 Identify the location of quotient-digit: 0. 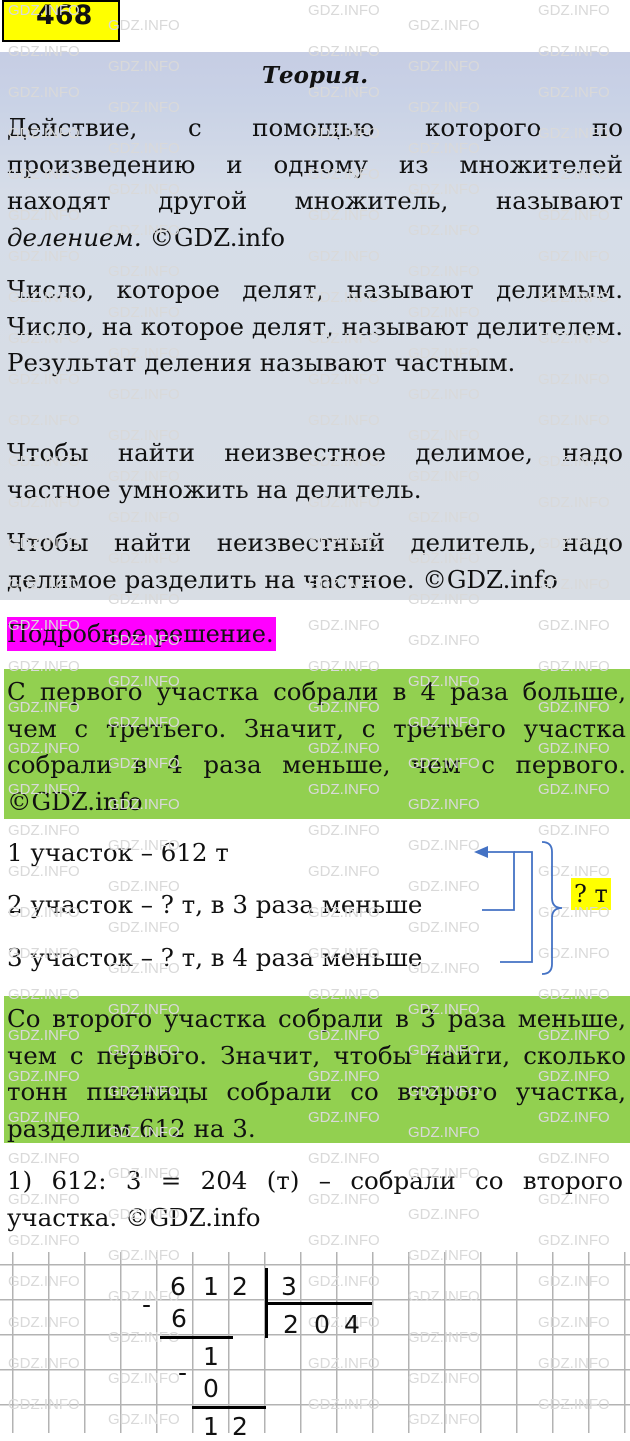
(322, 1324).